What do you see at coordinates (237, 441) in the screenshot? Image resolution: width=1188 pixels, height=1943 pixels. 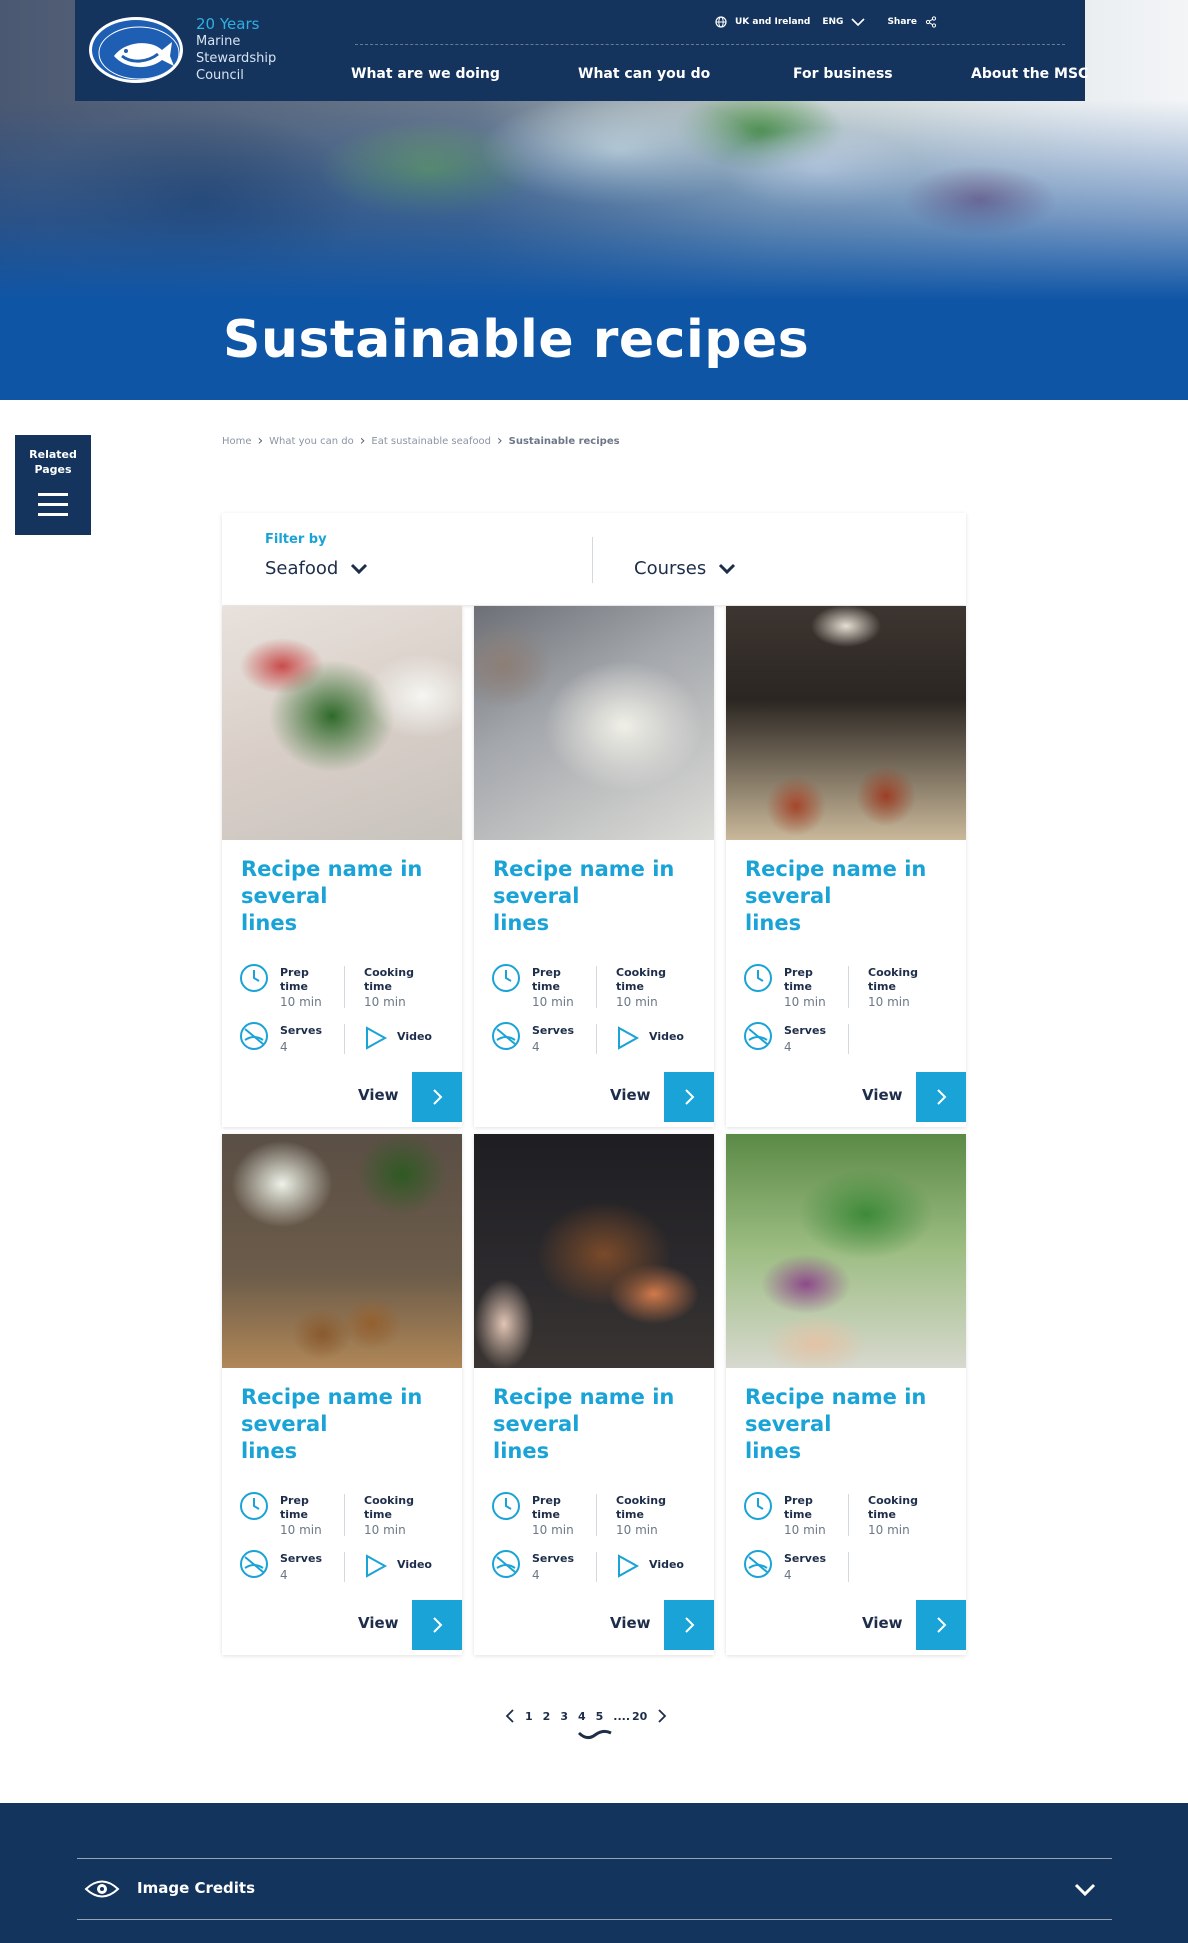 I see `breadcrumb-home: Home` at bounding box center [237, 441].